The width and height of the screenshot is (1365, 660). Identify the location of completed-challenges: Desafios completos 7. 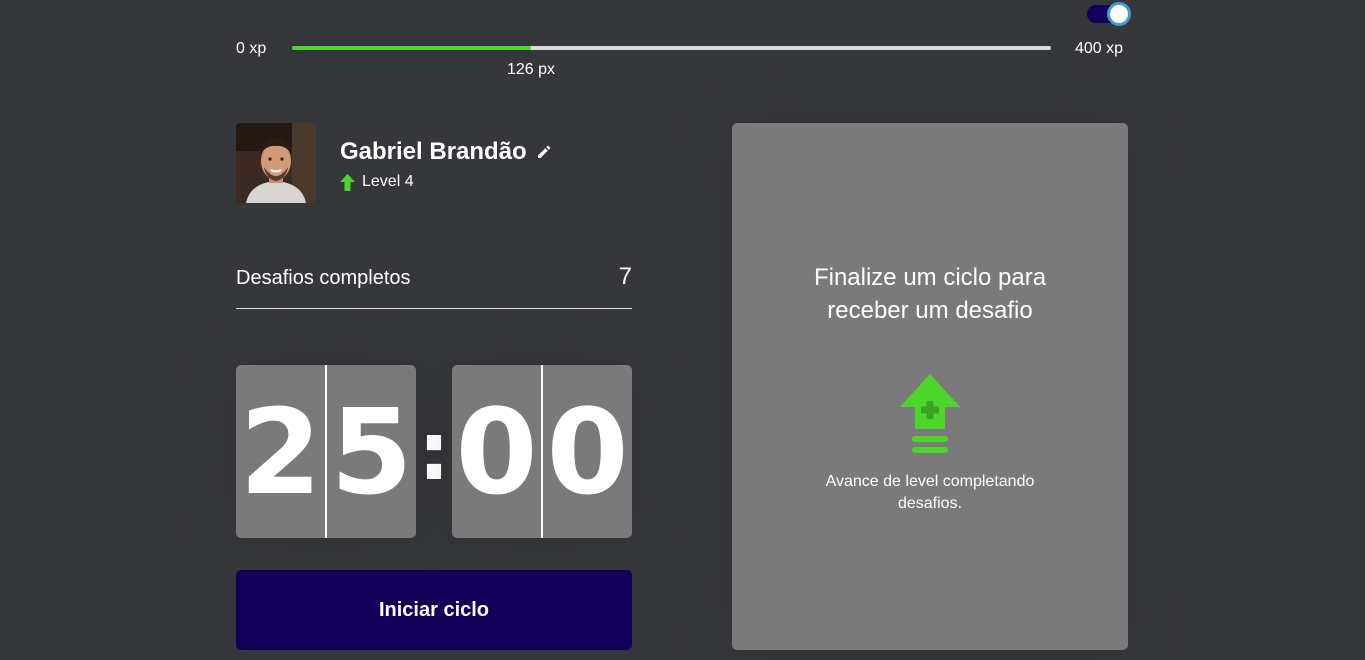
(434, 285).